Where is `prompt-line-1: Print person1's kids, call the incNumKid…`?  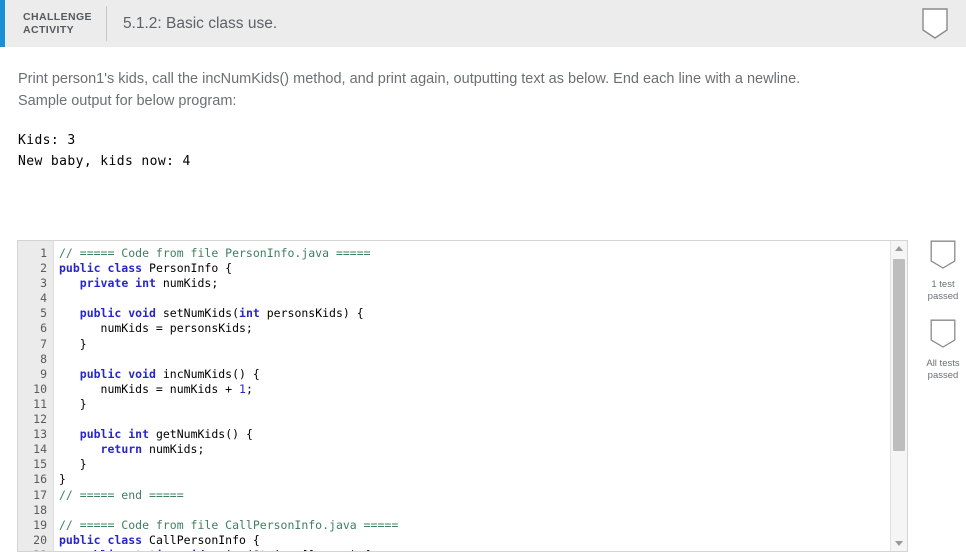 prompt-line-1: Print person1's kids, call the incNumKid… is located at coordinates (409, 79).